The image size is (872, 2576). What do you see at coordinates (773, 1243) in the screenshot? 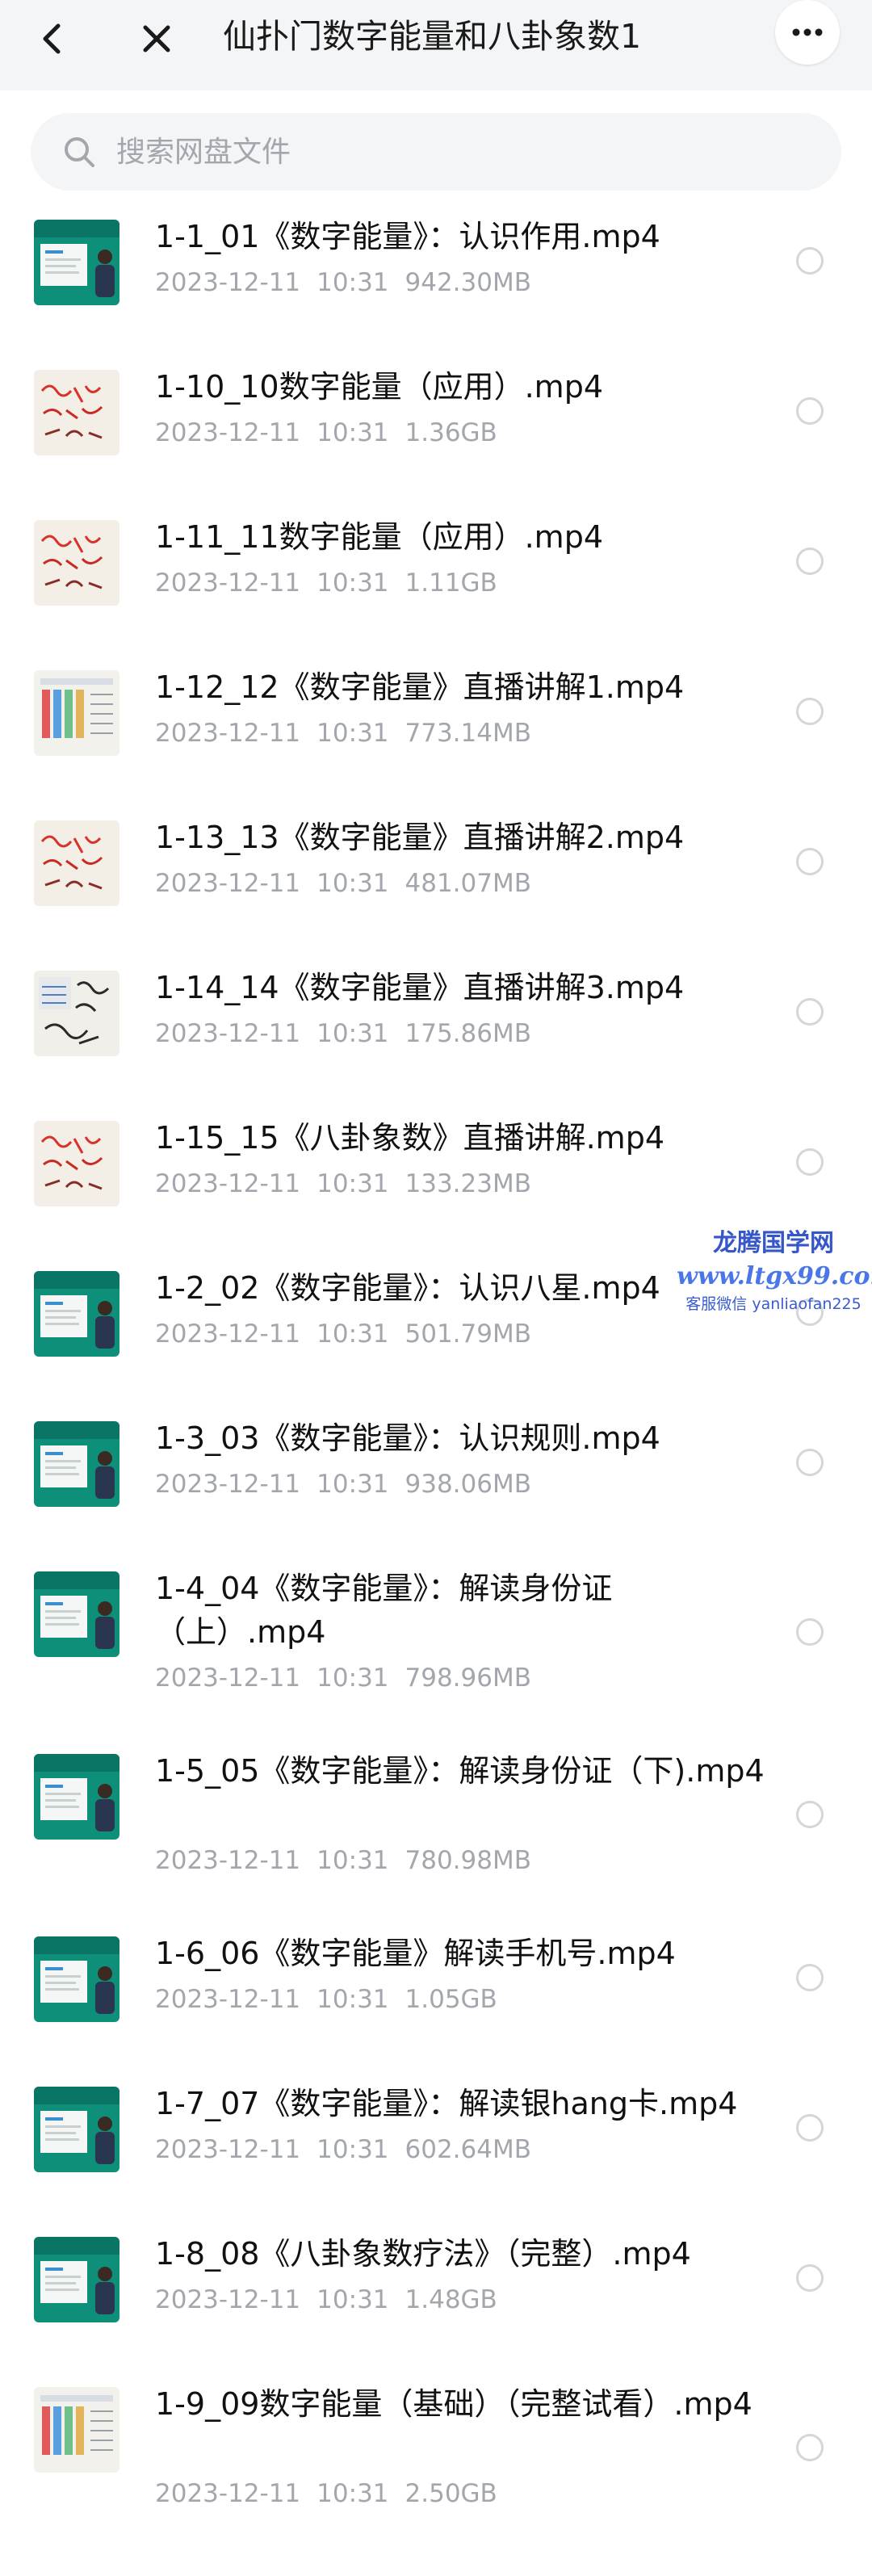
I see `watermark-title: 龙腾国学网` at bounding box center [773, 1243].